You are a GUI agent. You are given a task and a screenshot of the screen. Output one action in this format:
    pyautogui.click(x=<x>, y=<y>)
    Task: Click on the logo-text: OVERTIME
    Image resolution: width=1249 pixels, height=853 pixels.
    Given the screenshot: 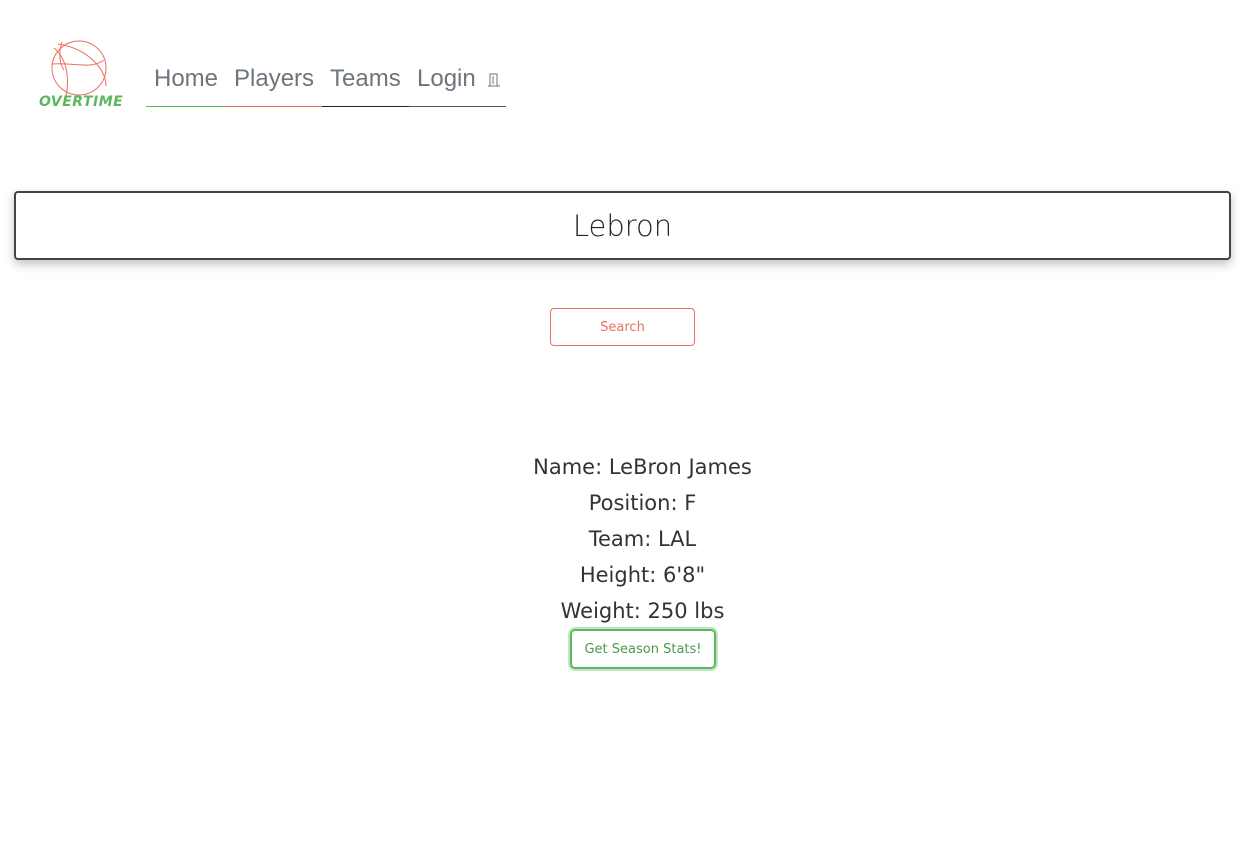 What is the action you would take?
    pyautogui.click(x=81, y=102)
    